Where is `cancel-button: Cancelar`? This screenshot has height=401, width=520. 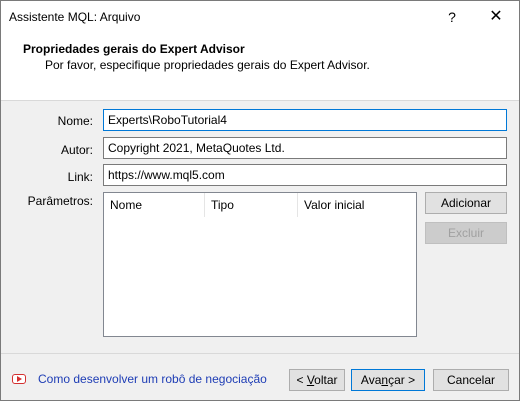 cancel-button: Cancelar is located at coordinates (471, 380).